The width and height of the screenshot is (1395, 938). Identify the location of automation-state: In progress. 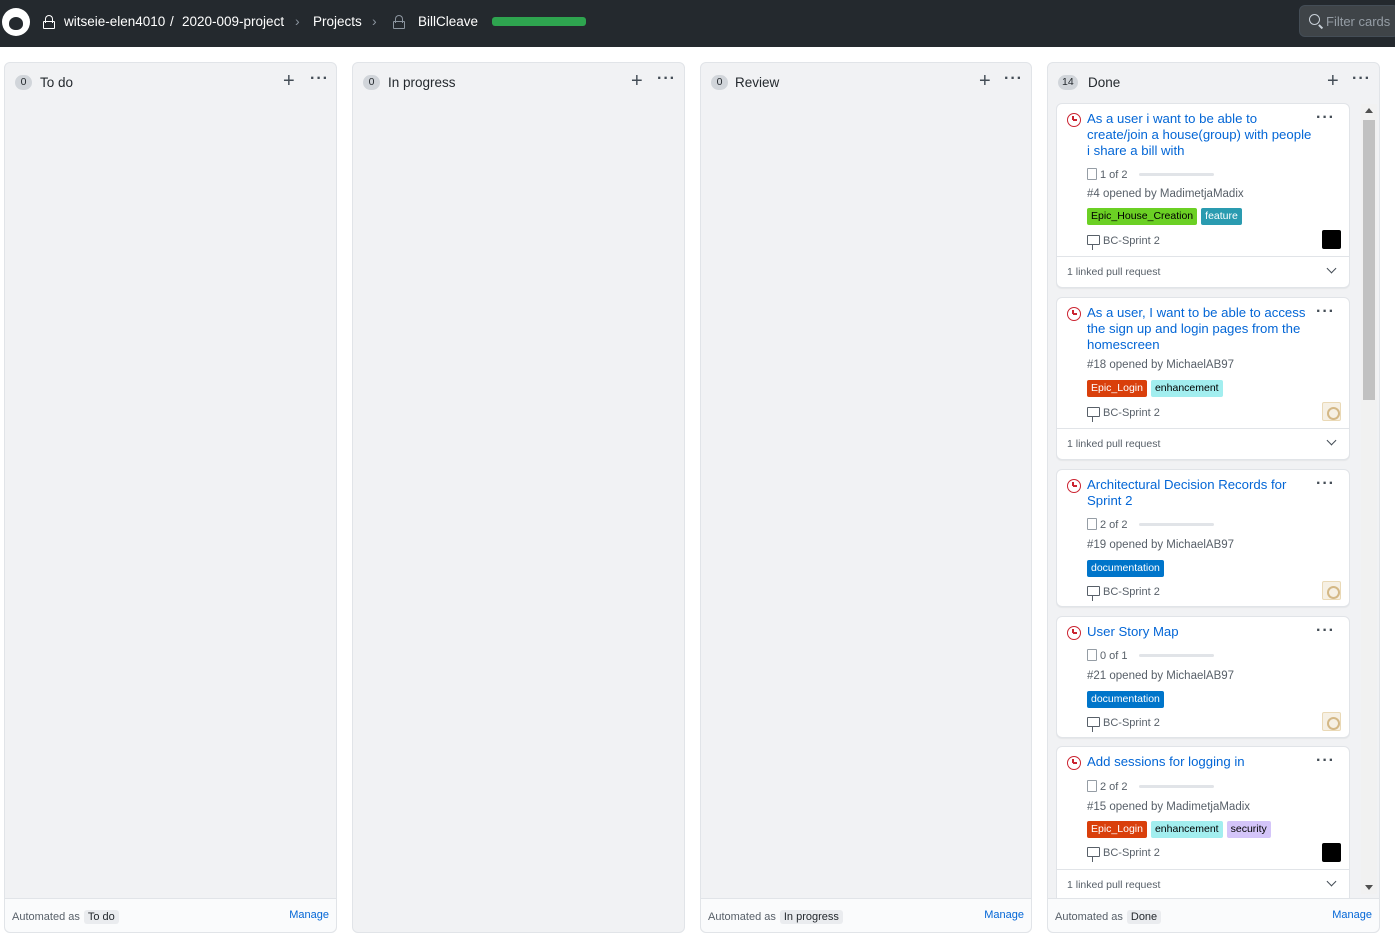
(811, 917).